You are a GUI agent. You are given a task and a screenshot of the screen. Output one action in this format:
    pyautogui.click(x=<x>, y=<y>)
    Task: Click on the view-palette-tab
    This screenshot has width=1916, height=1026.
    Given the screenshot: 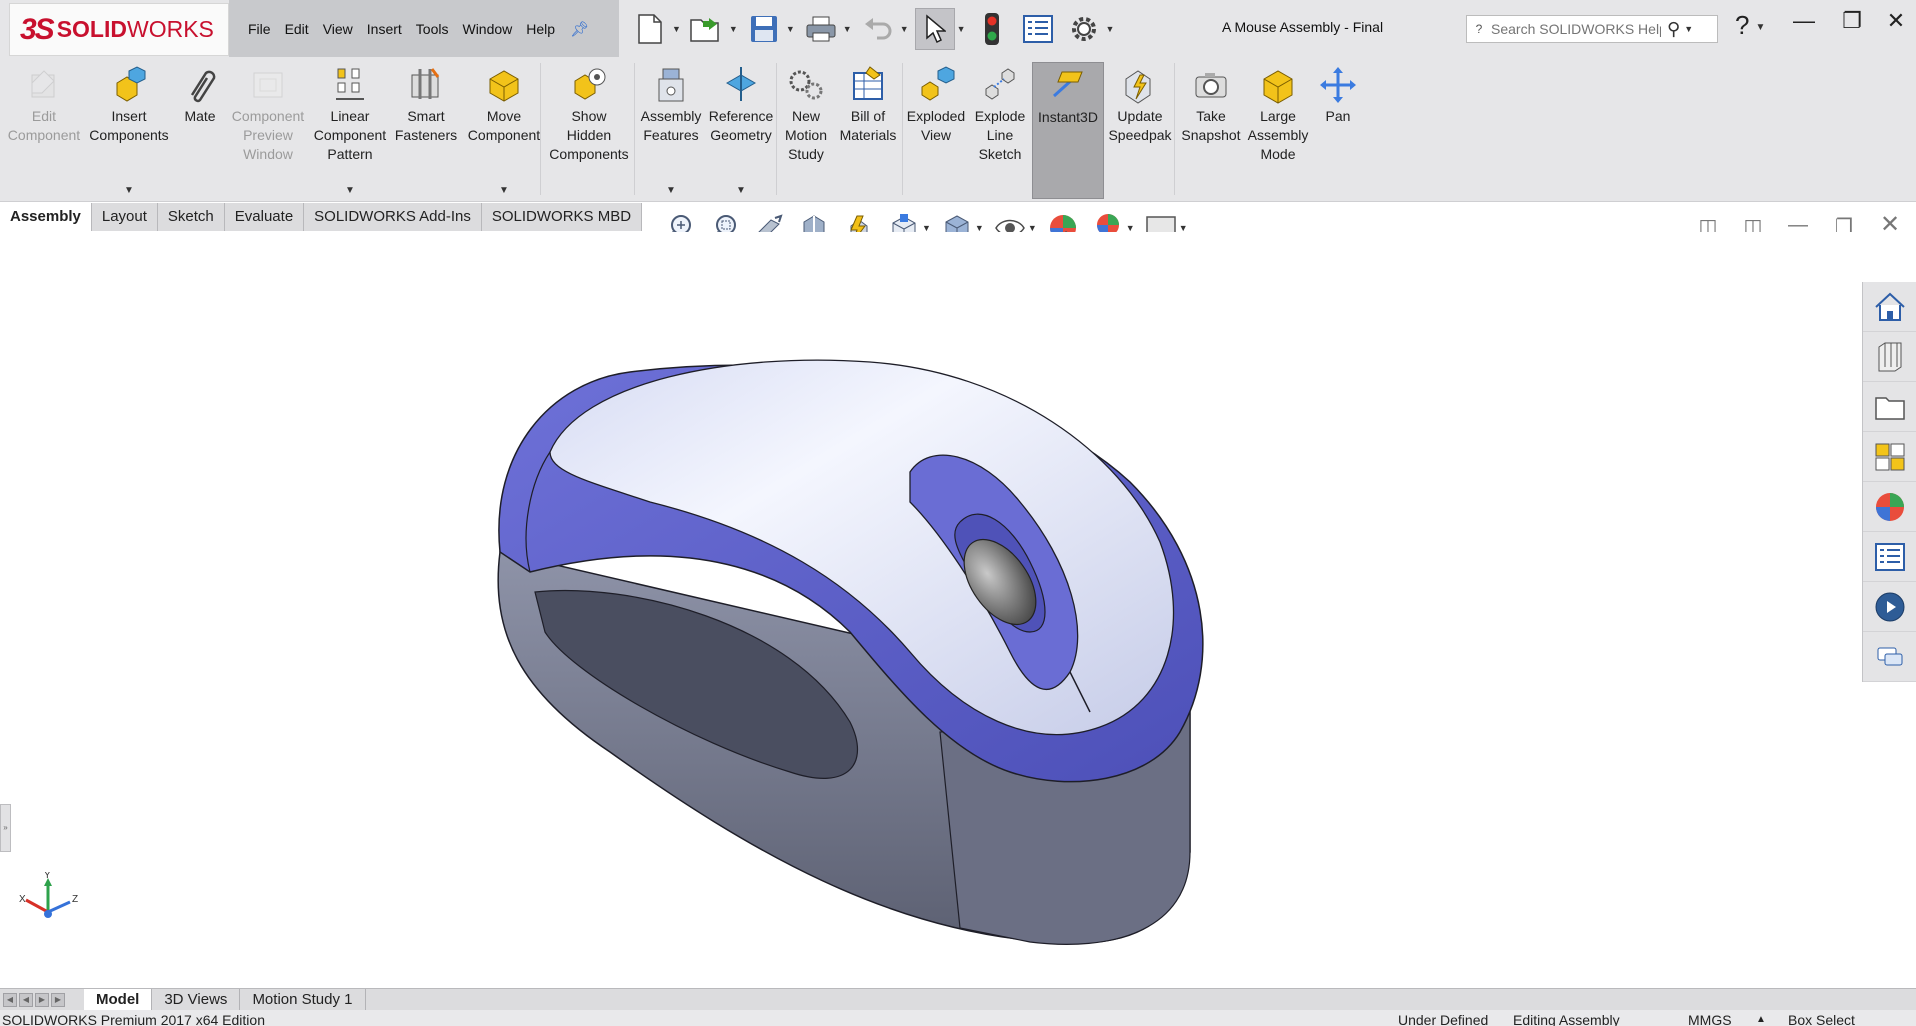 What is the action you would take?
    pyautogui.click(x=1889, y=457)
    